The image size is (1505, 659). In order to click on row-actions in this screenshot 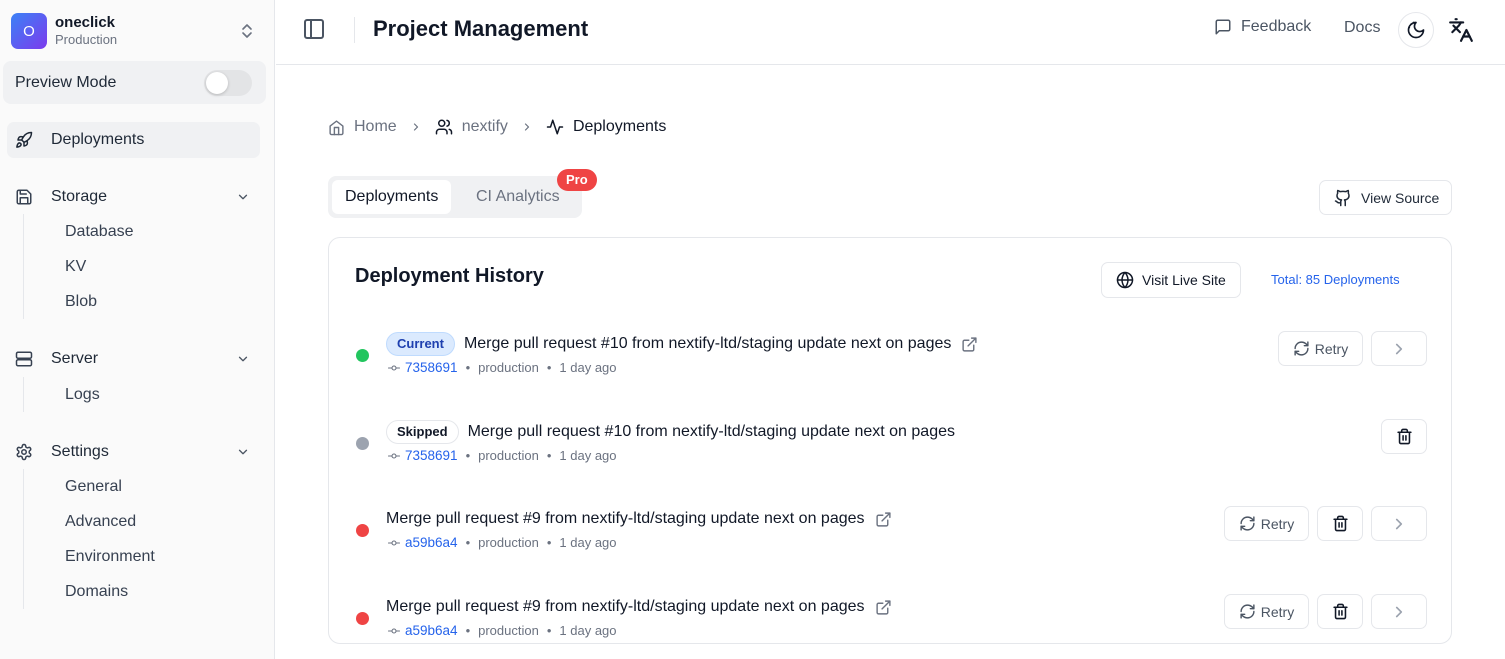, I will do `click(1404, 436)`.